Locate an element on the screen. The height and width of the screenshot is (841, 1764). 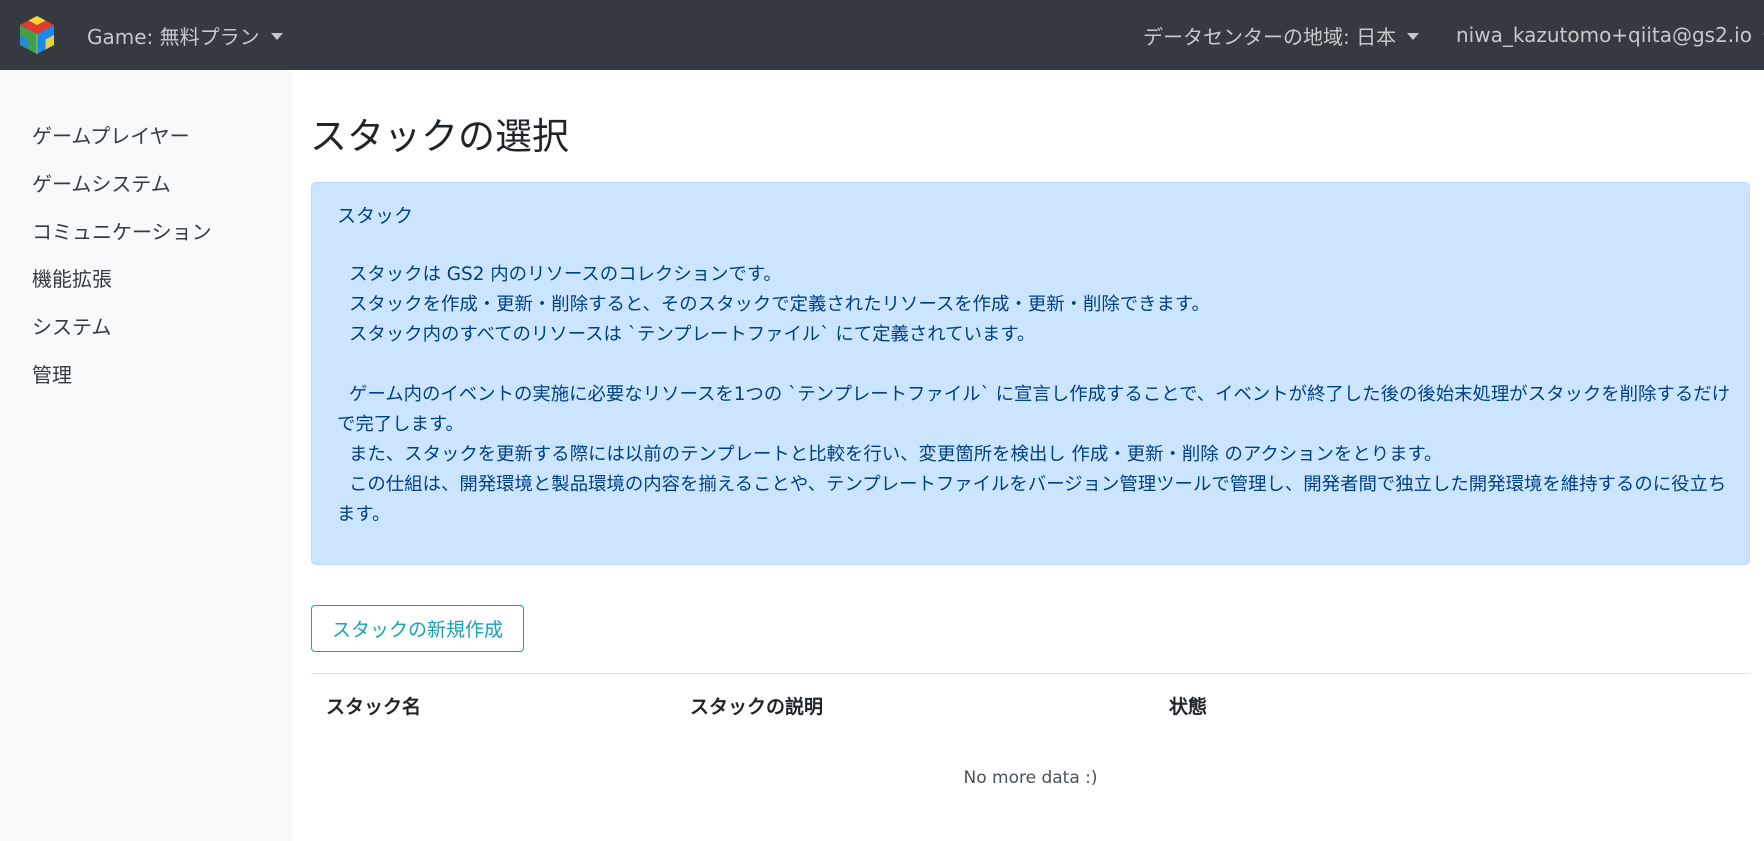
page-title: スタックの選択 is located at coordinates (439, 136).